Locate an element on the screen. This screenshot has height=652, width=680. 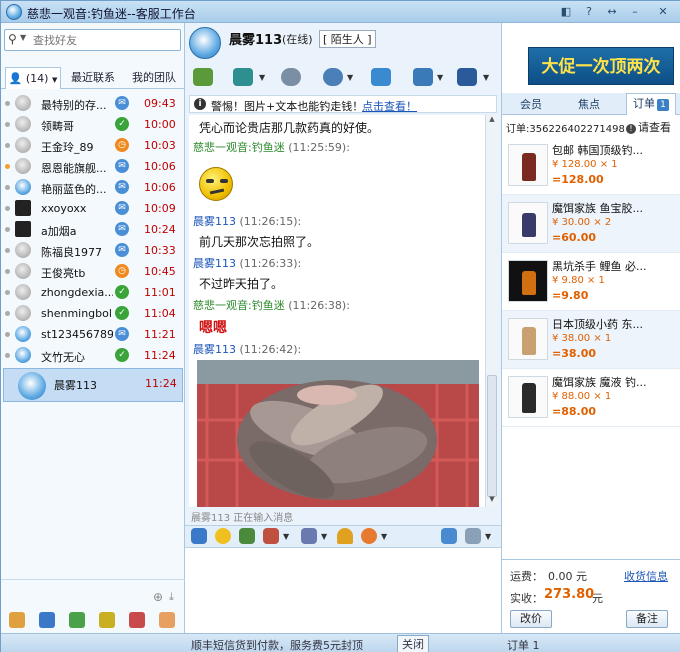
close-icon: ✕ is located at coordinates (663, 12).